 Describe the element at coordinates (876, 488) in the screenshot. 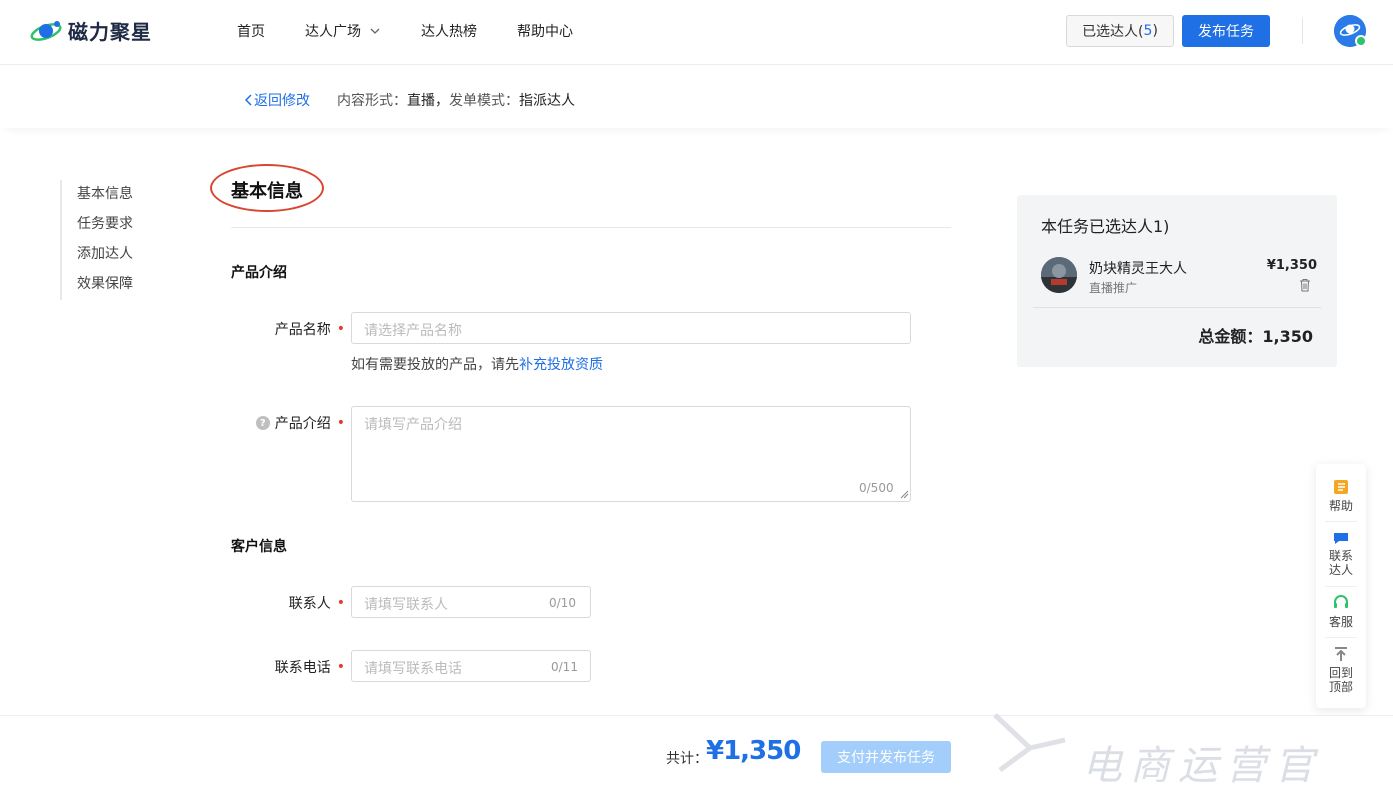

I see `product-intro-counter: 0/500` at that location.